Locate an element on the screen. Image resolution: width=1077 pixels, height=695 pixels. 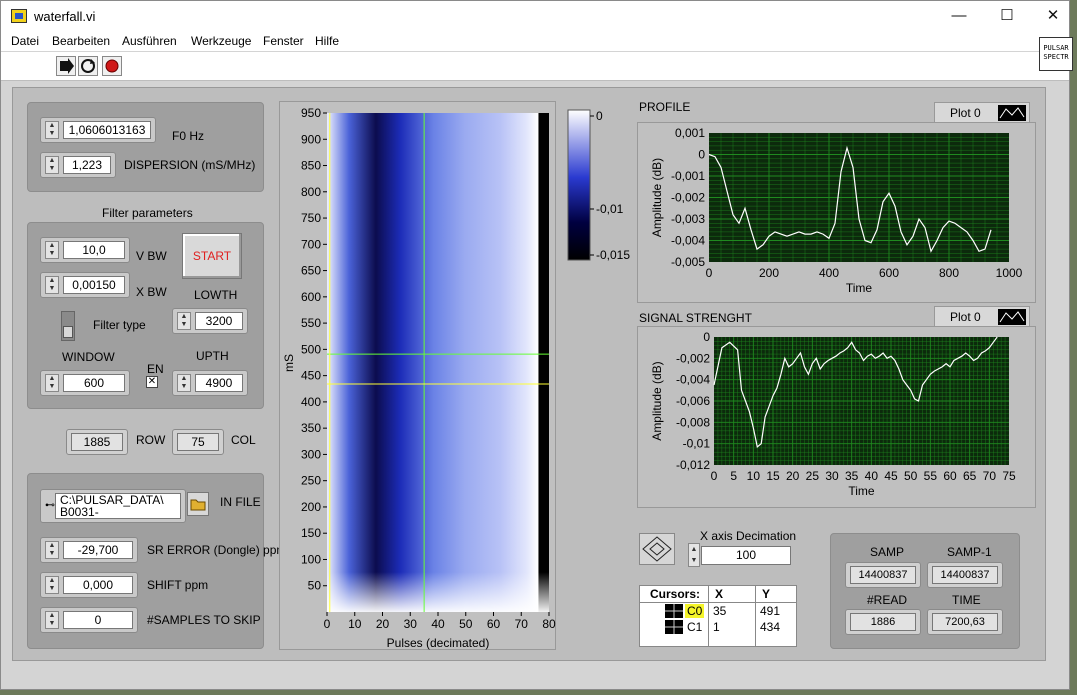
heatmap-x-tick-label: 40 is located at coordinates (438, 624).